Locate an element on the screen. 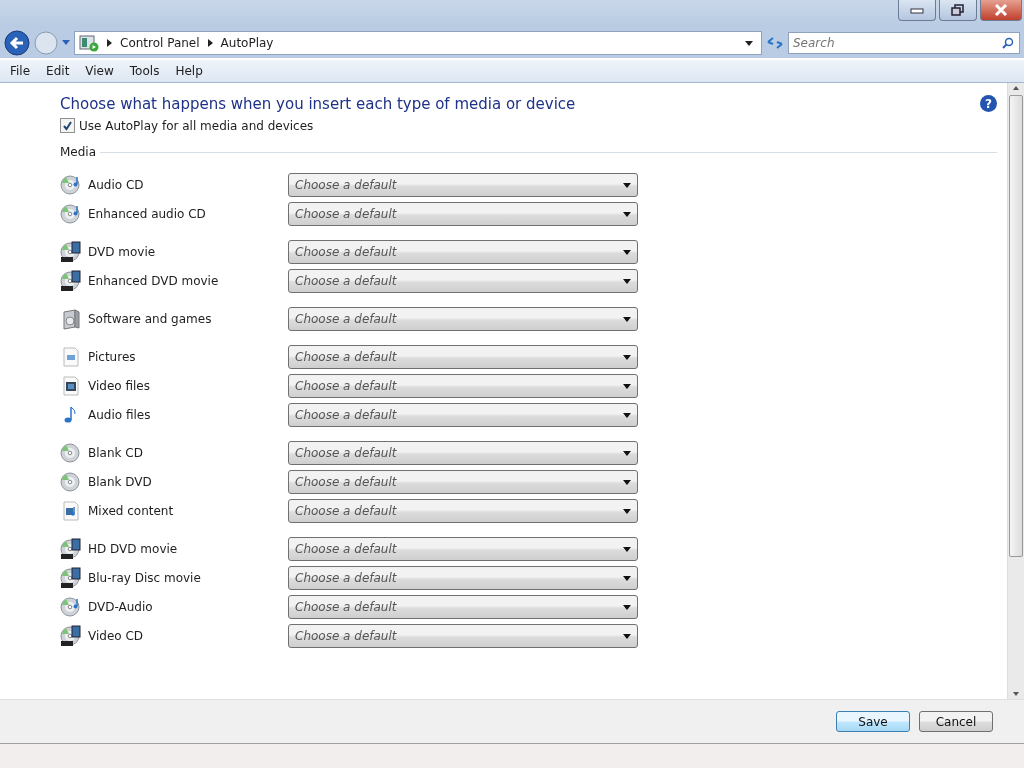 The image size is (1024, 768). media-type-label: HD DVD movie is located at coordinates (133, 549).